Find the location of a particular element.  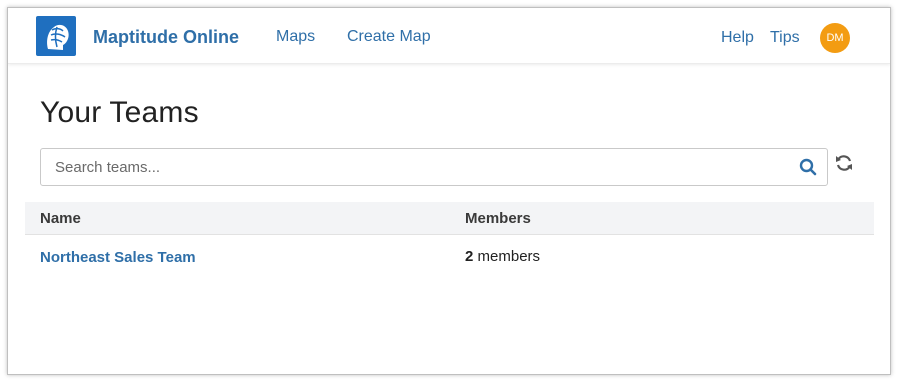

page-title: Your Teams is located at coordinates (119, 112).